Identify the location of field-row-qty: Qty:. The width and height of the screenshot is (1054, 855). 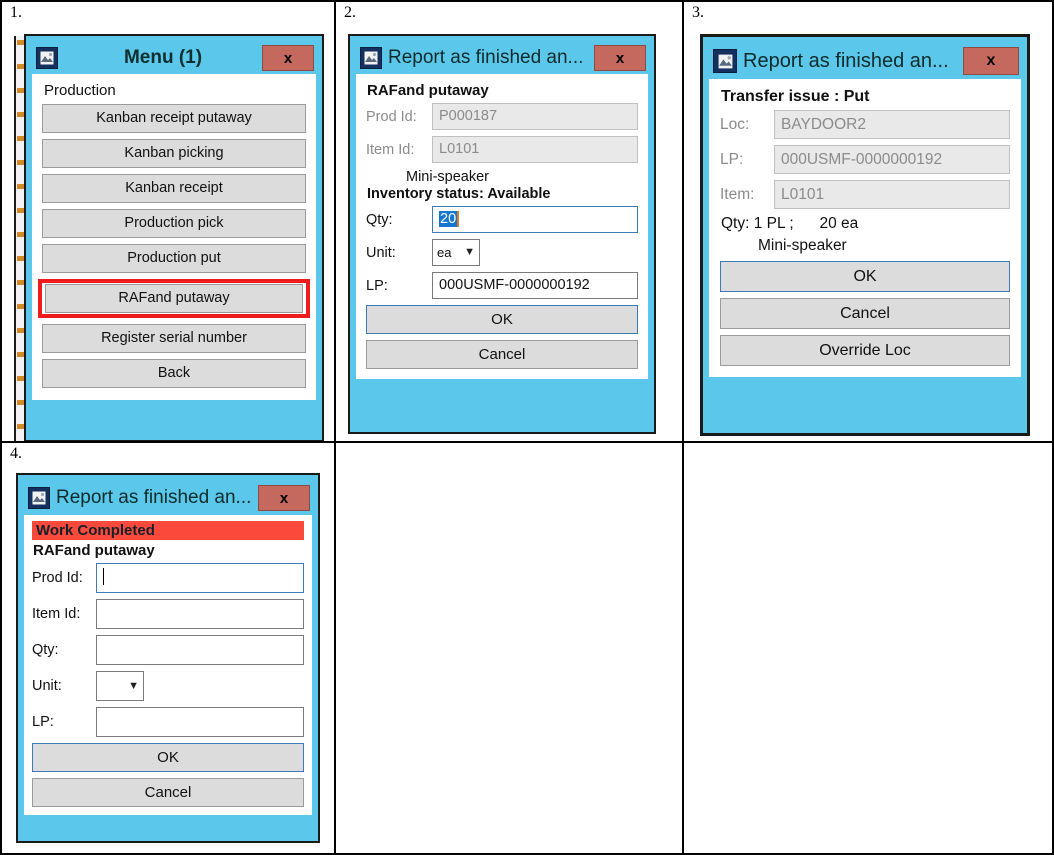
(168, 650).